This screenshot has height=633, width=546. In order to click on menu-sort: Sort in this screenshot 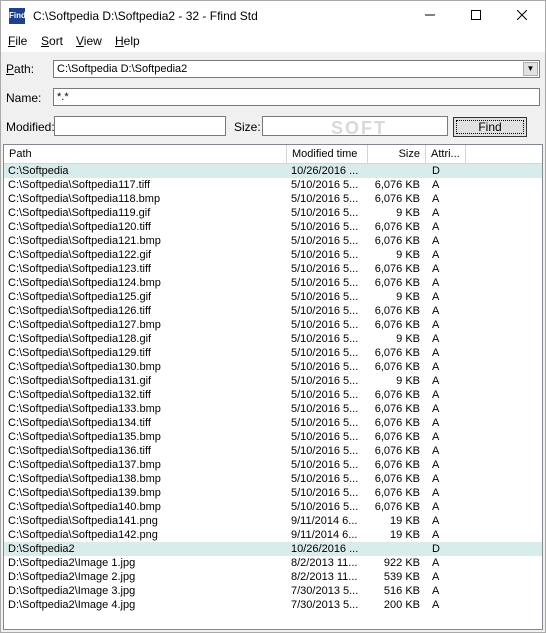, I will do `click(52, 41)`.